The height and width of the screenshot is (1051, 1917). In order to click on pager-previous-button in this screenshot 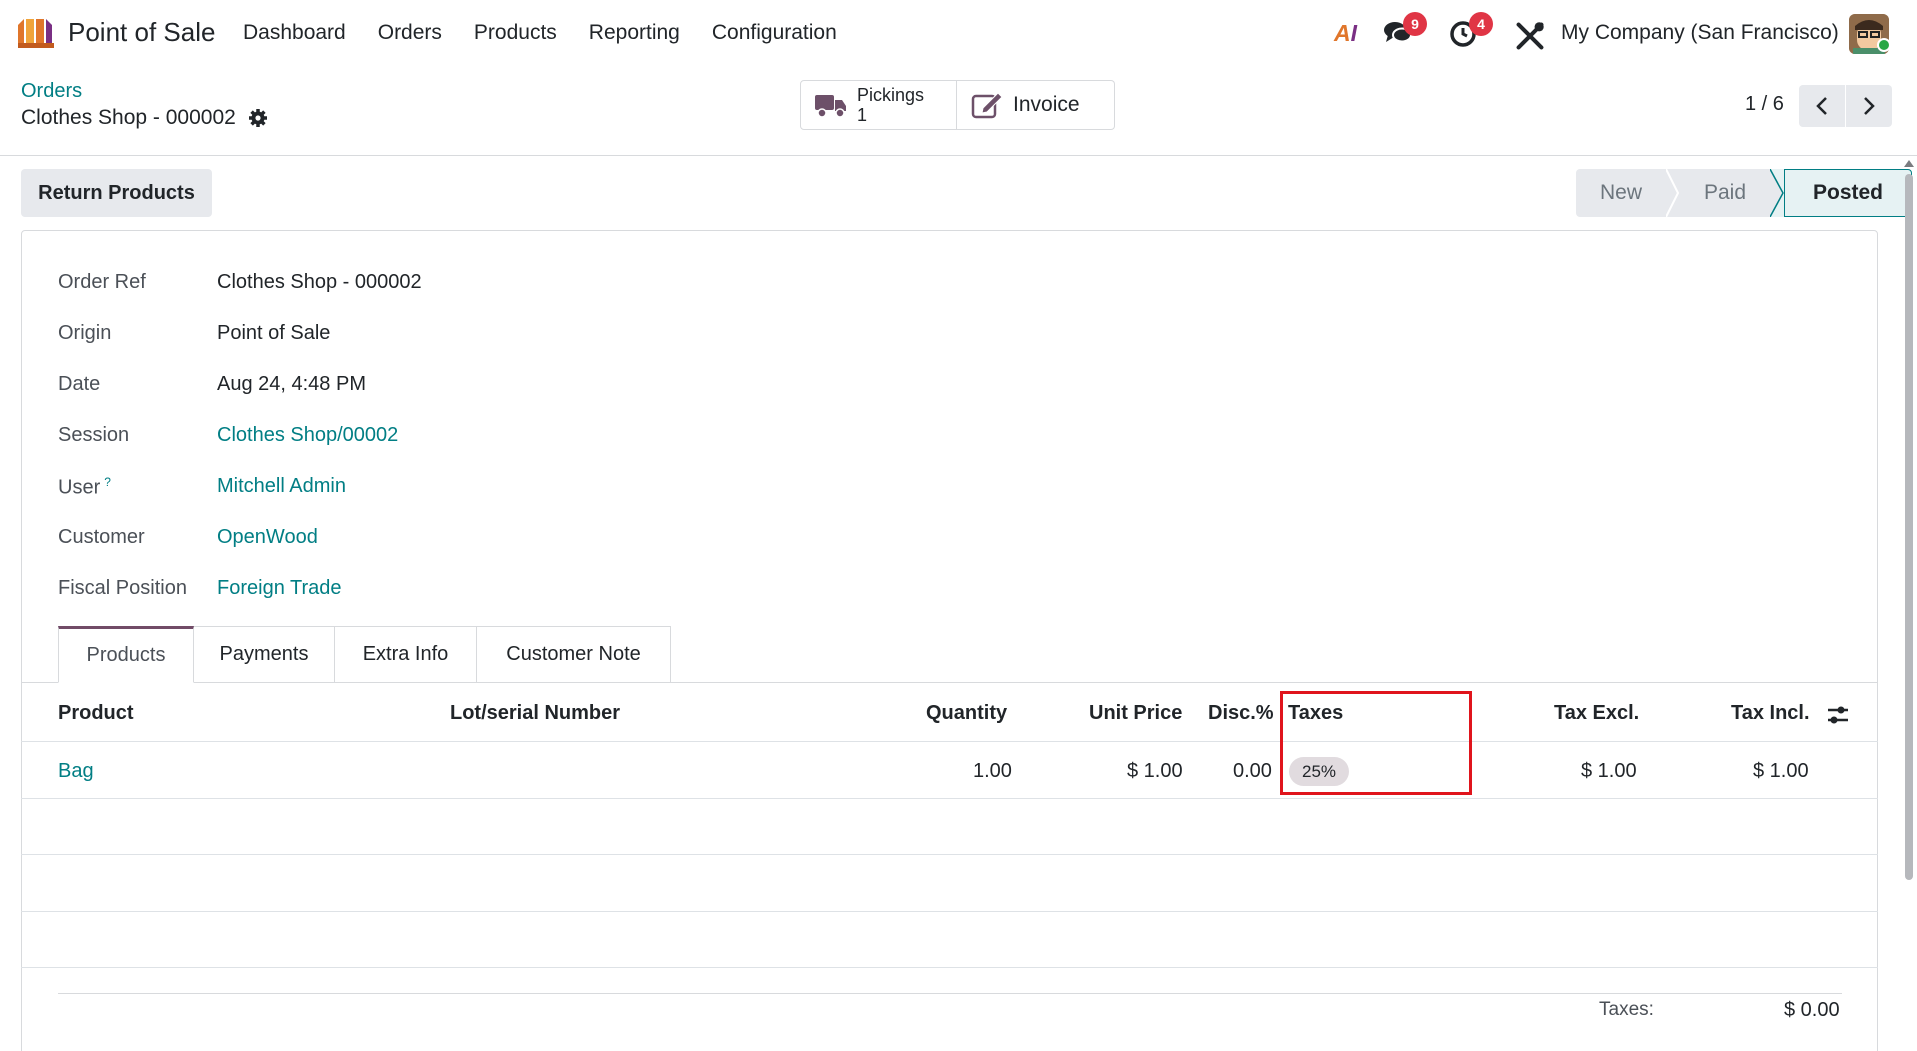, I will do `click(1822, 106)`.